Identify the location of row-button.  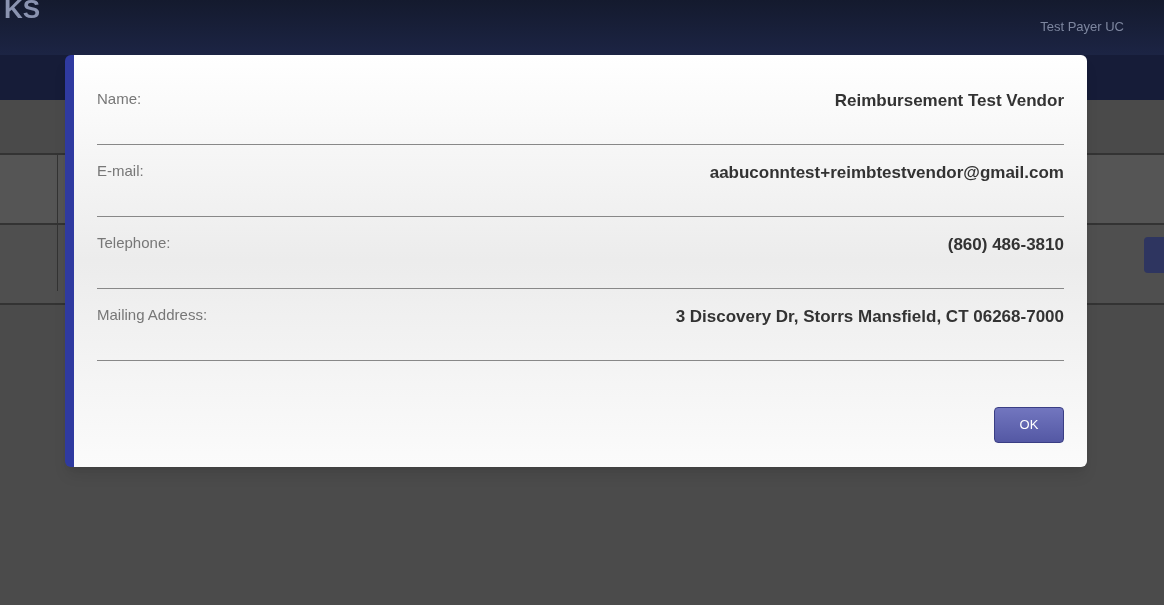
(1154, 255).